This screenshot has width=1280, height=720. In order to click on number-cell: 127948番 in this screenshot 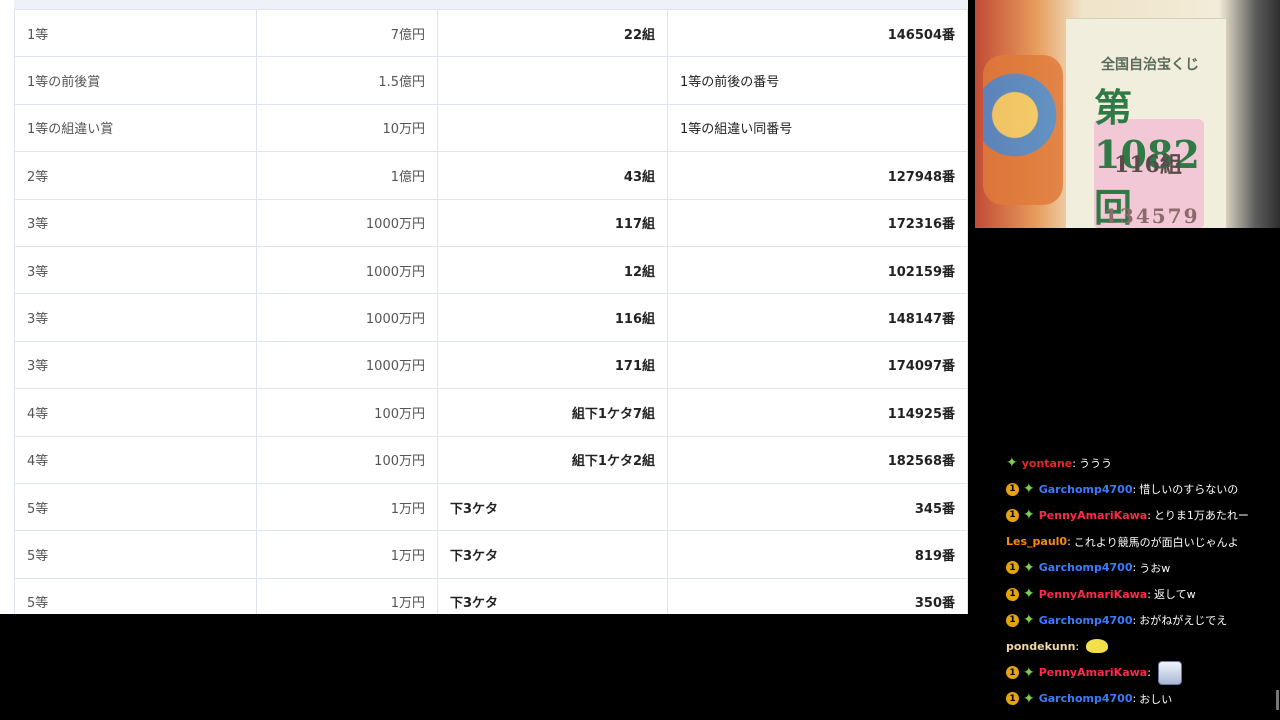, I will do `click(817, 175)`.